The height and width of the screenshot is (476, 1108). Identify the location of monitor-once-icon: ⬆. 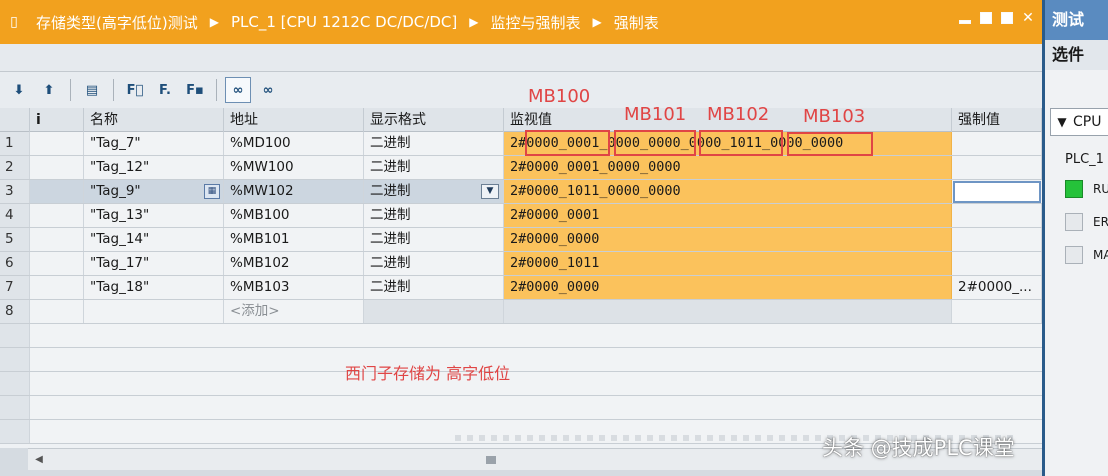
(49, 90).